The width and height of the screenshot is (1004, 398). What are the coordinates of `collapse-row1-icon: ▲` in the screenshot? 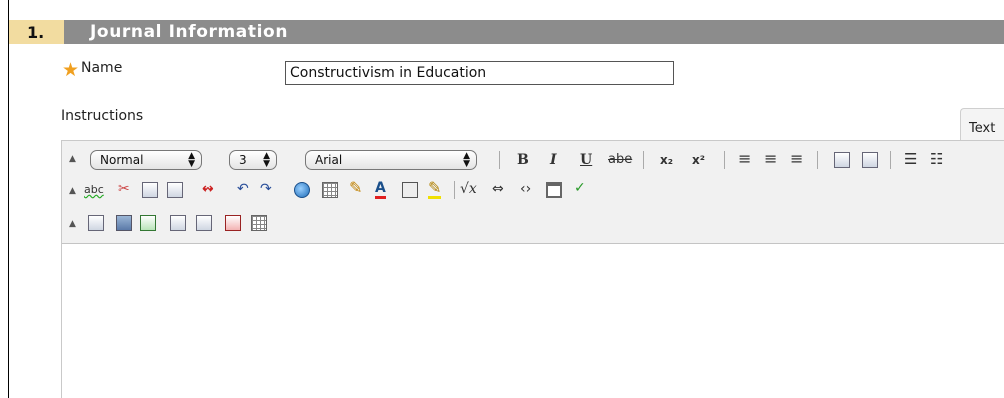 It's located at (72, 159).